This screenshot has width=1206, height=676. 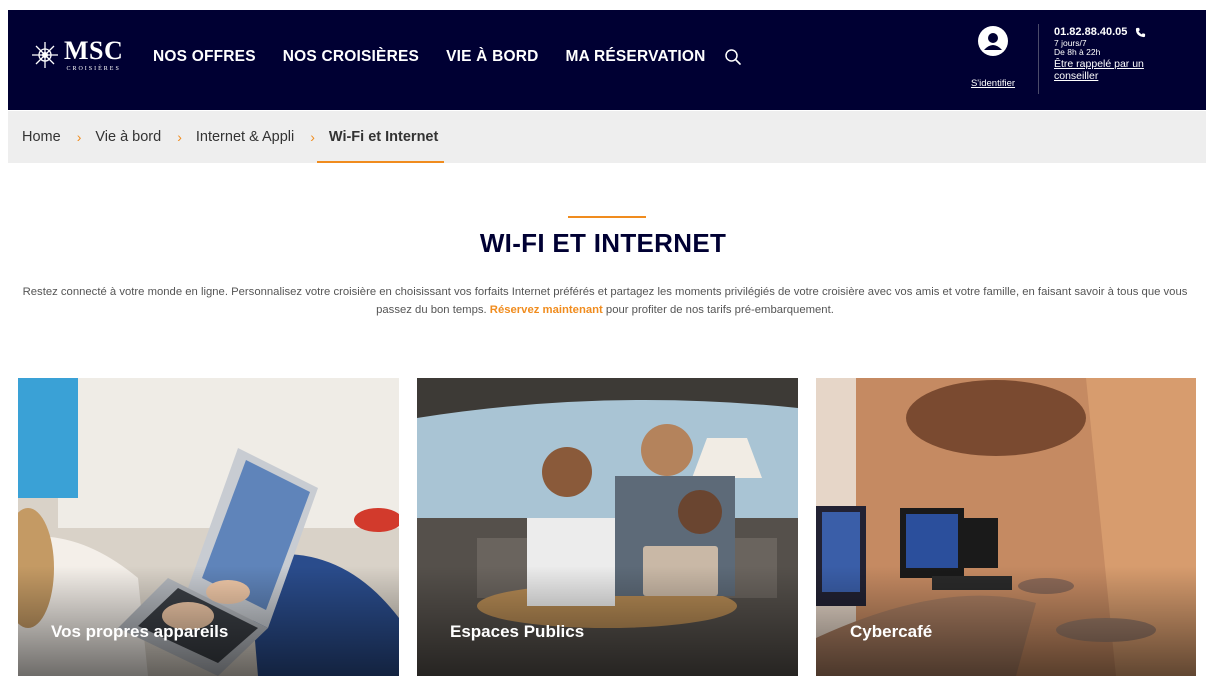 What do you see at coordinates (603, 243) in the screenshot?
I see `page-title: WI-FI ET INTERNET` at bounding box center [603, 243].